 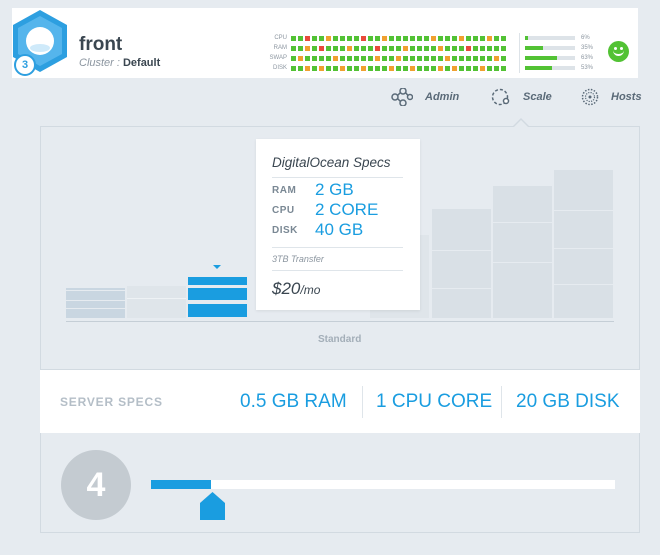 What do you see at coordinates (402, 97) in the screenshot?
I see `network-icon` at bounding box center [402, 97].